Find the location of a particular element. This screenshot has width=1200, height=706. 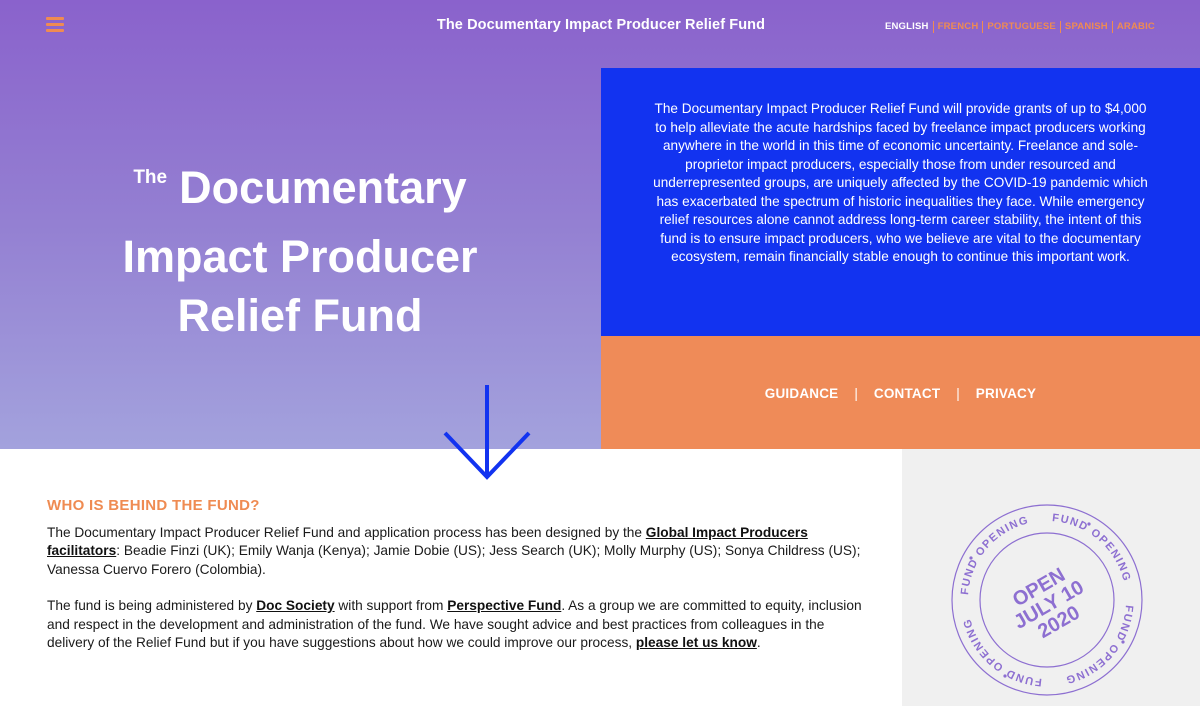

language-spanish-link: SPANISH is located at coordinates (1083, 27).